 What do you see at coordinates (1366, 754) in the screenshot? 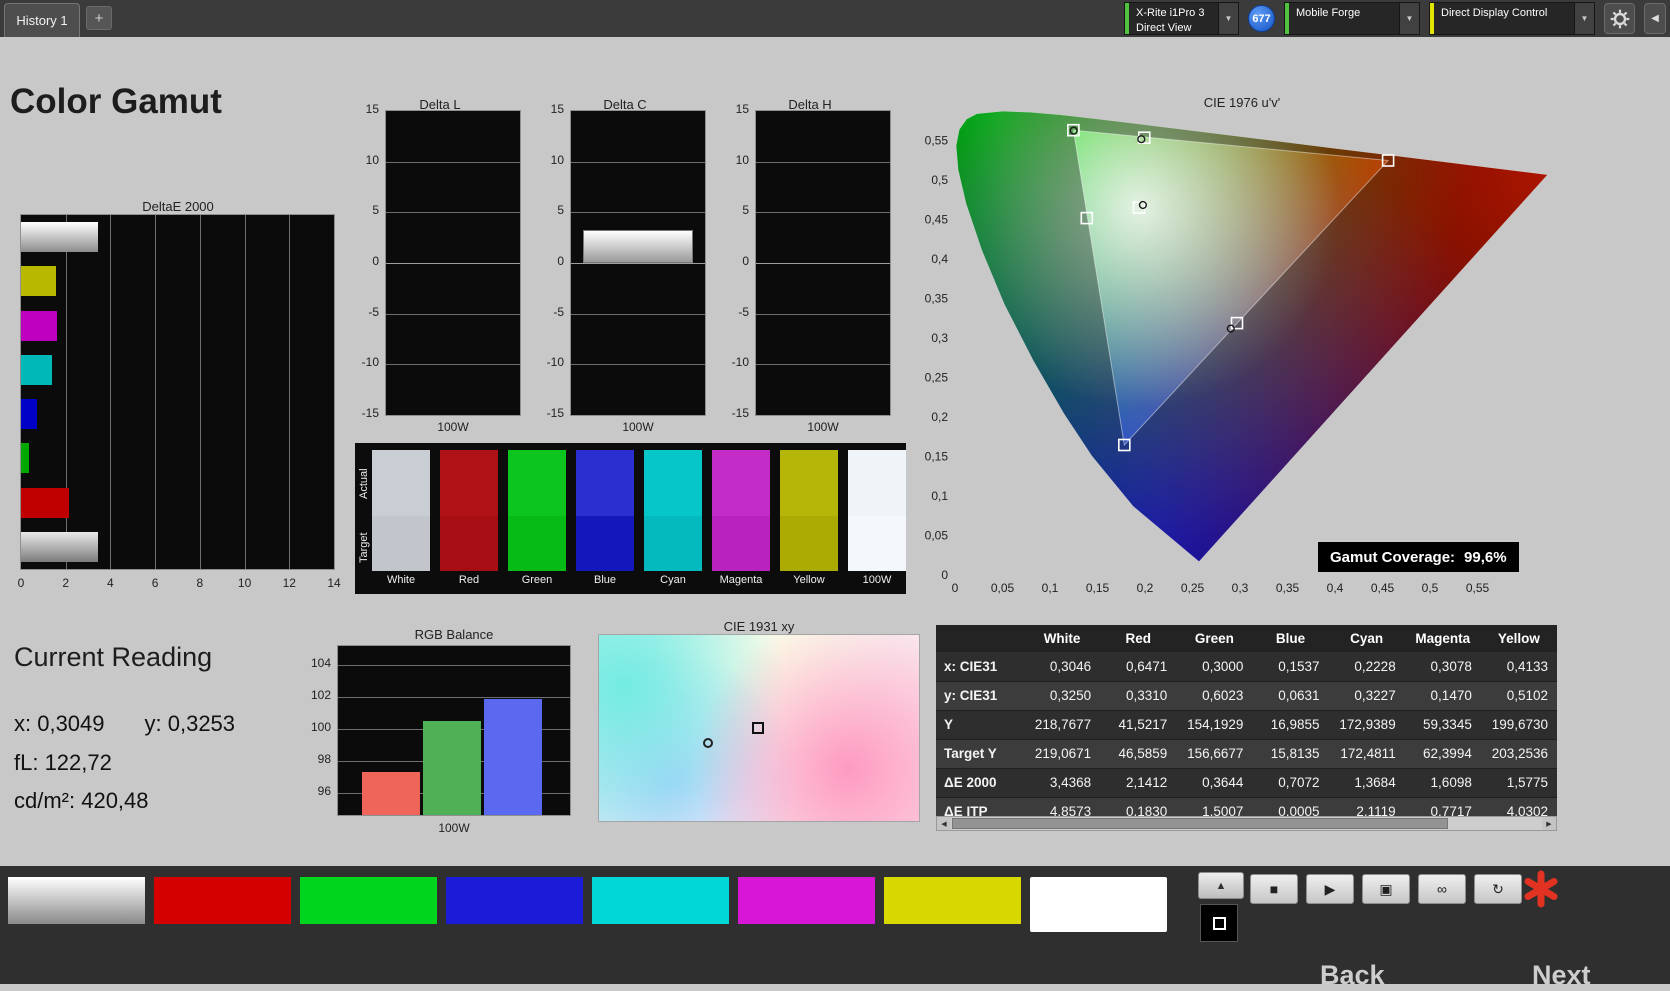
I see `cell-value: 172,4811` at bounding box center [1366, 754].